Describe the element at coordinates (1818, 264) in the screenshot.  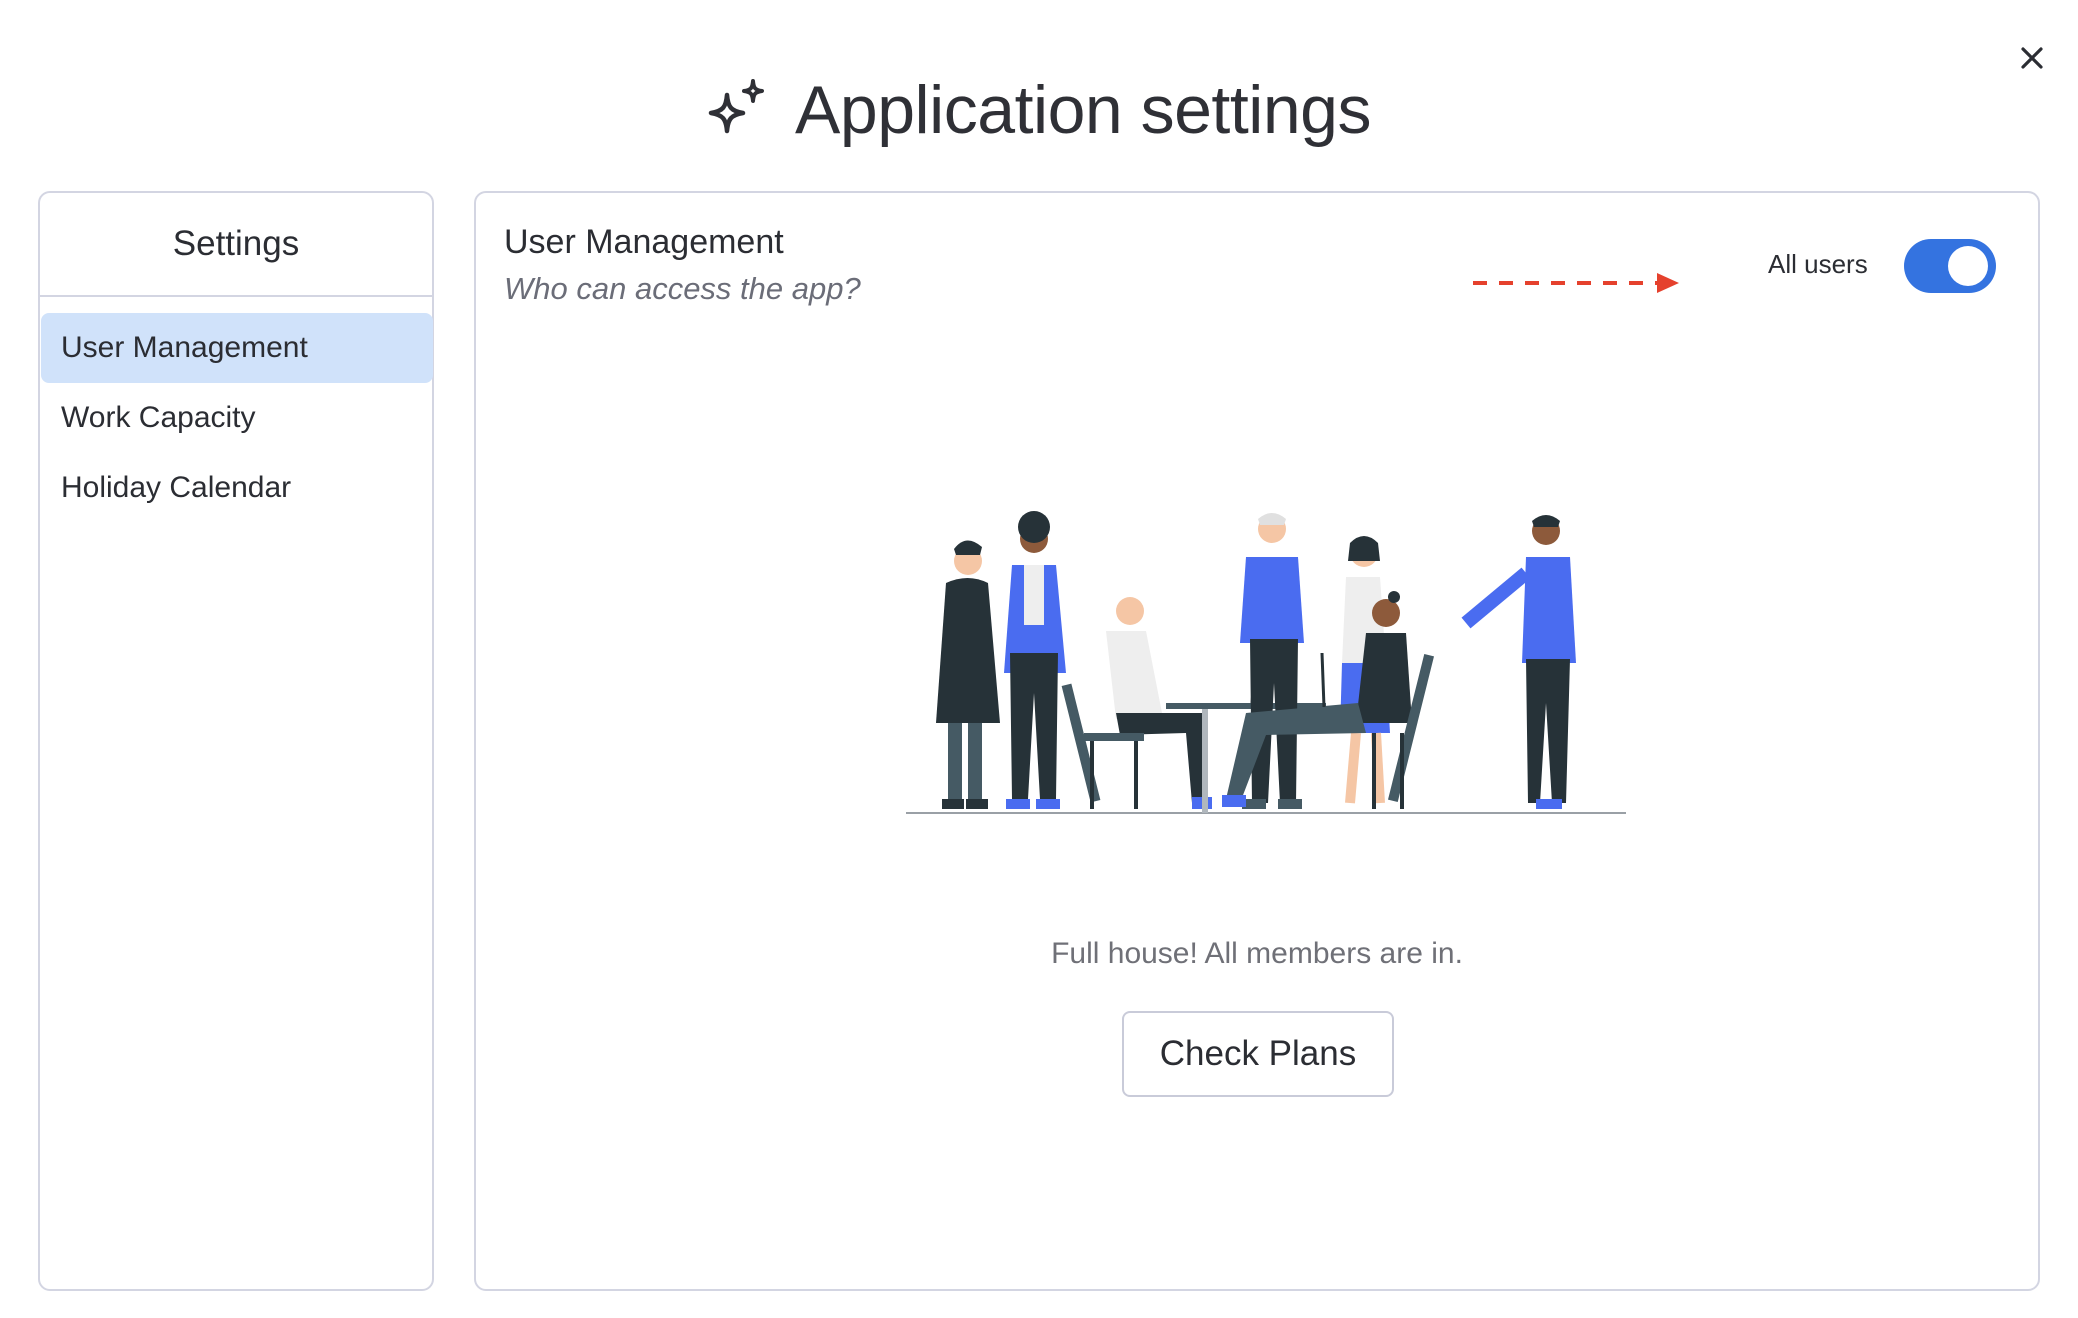
I see `toggle-label: All users` at that location.